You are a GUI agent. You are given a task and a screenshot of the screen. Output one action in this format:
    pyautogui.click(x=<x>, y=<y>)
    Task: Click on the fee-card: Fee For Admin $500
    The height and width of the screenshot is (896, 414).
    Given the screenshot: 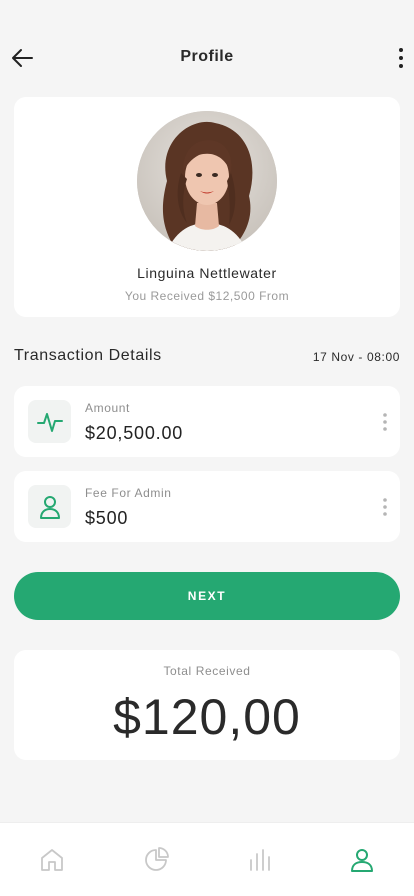 What is the action you would take?
    pyautogui.click(x=207, y=506)
    